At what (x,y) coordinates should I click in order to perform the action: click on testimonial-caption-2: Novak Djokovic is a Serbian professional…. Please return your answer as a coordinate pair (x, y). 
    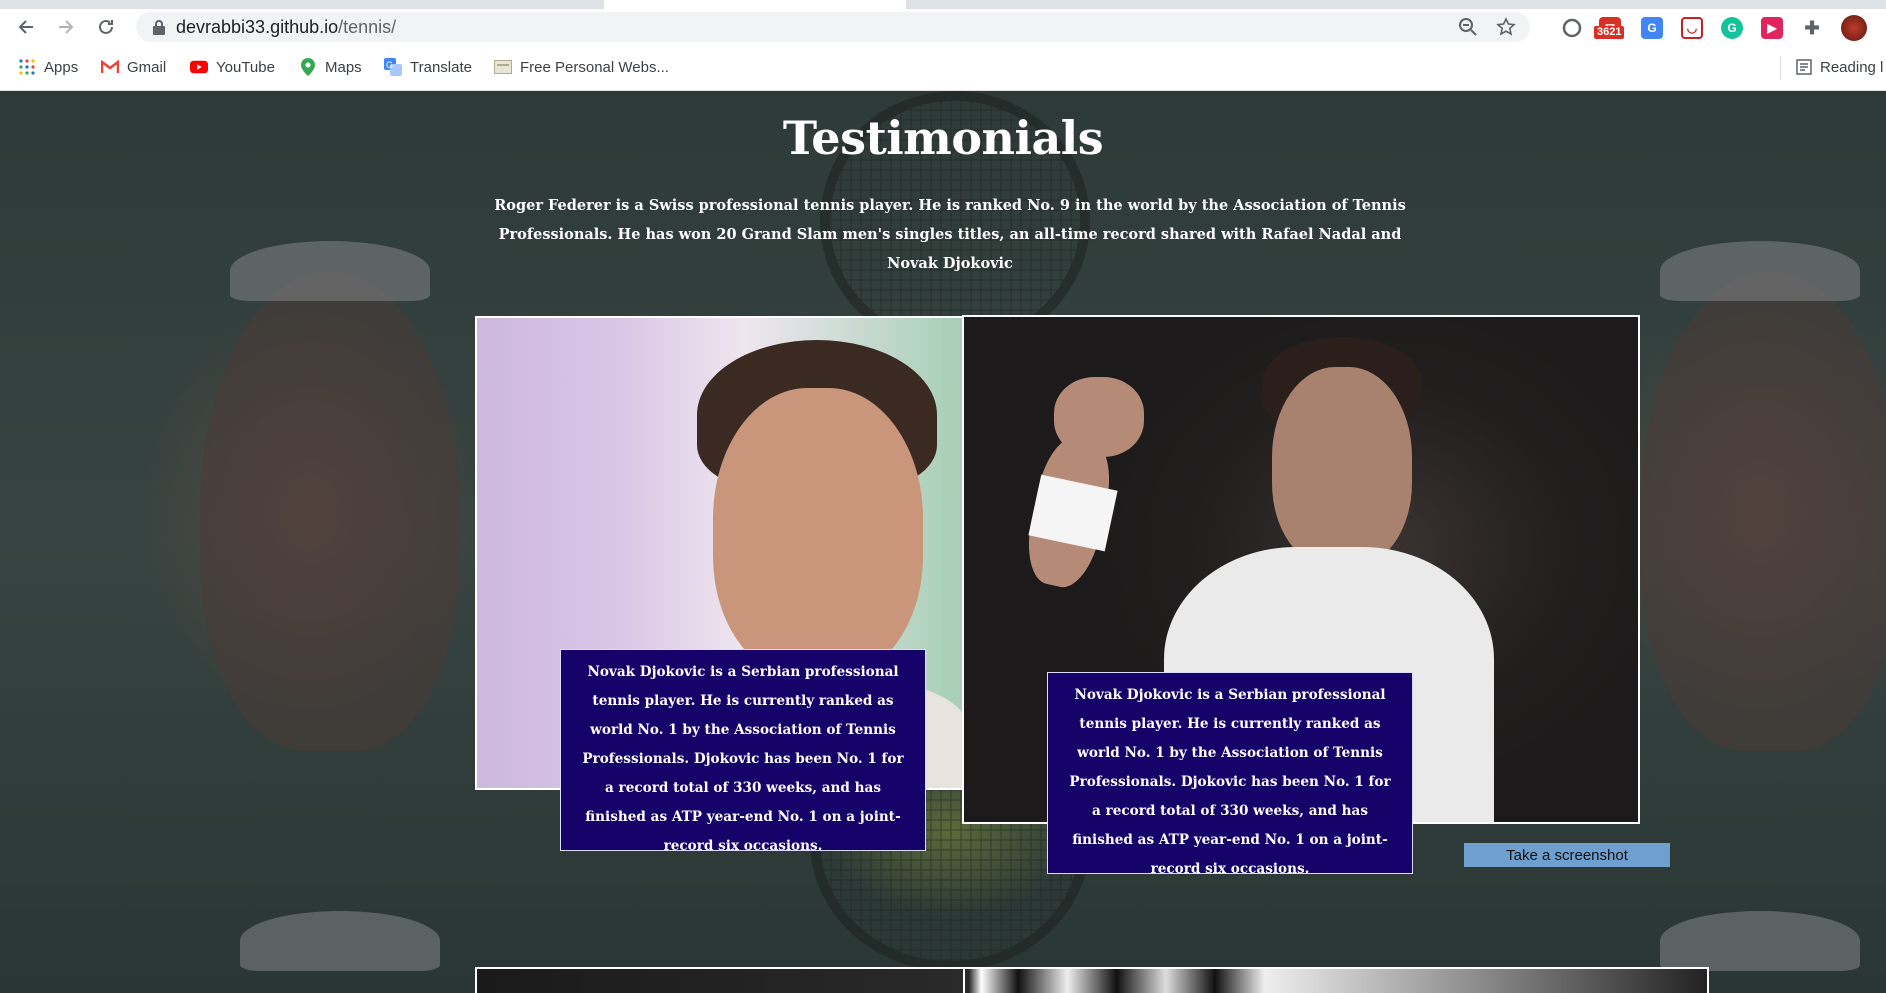
    Looking at the image, I should click on (1230, 774).